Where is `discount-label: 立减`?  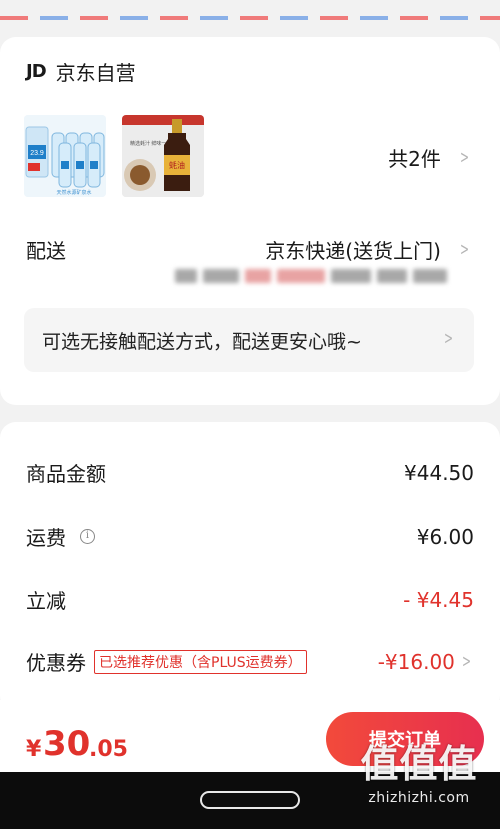
discount-label: 立减 is located at coordinates (46, 601).